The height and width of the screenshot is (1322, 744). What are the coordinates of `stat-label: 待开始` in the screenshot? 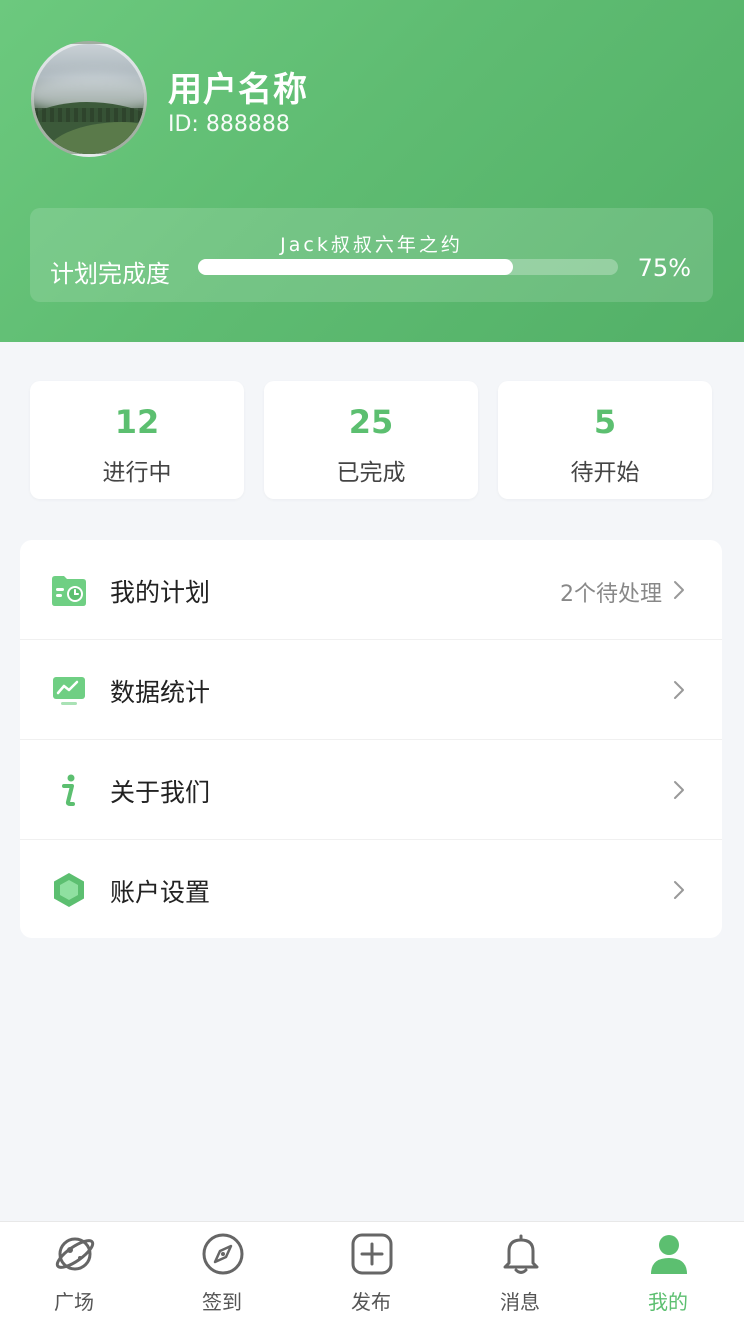 It's located at (605, 473).